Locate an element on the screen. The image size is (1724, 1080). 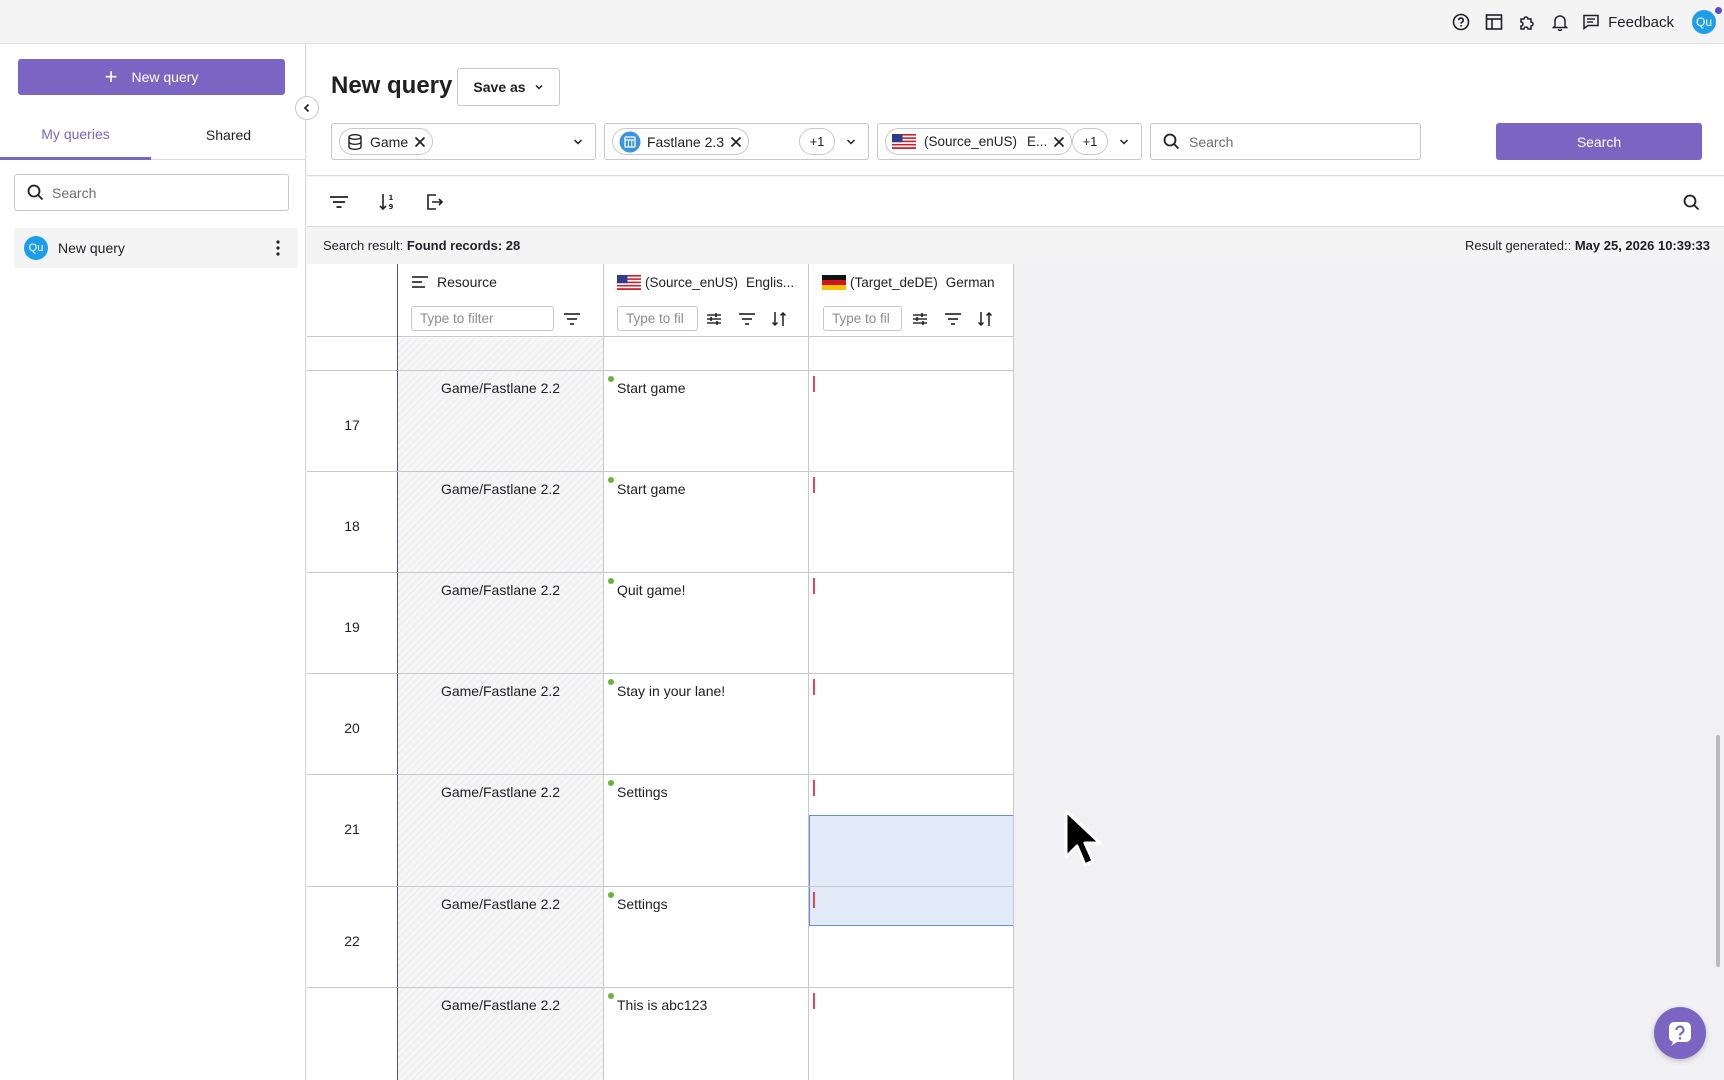
database-filter: Game is located at coordinates (463, 141).